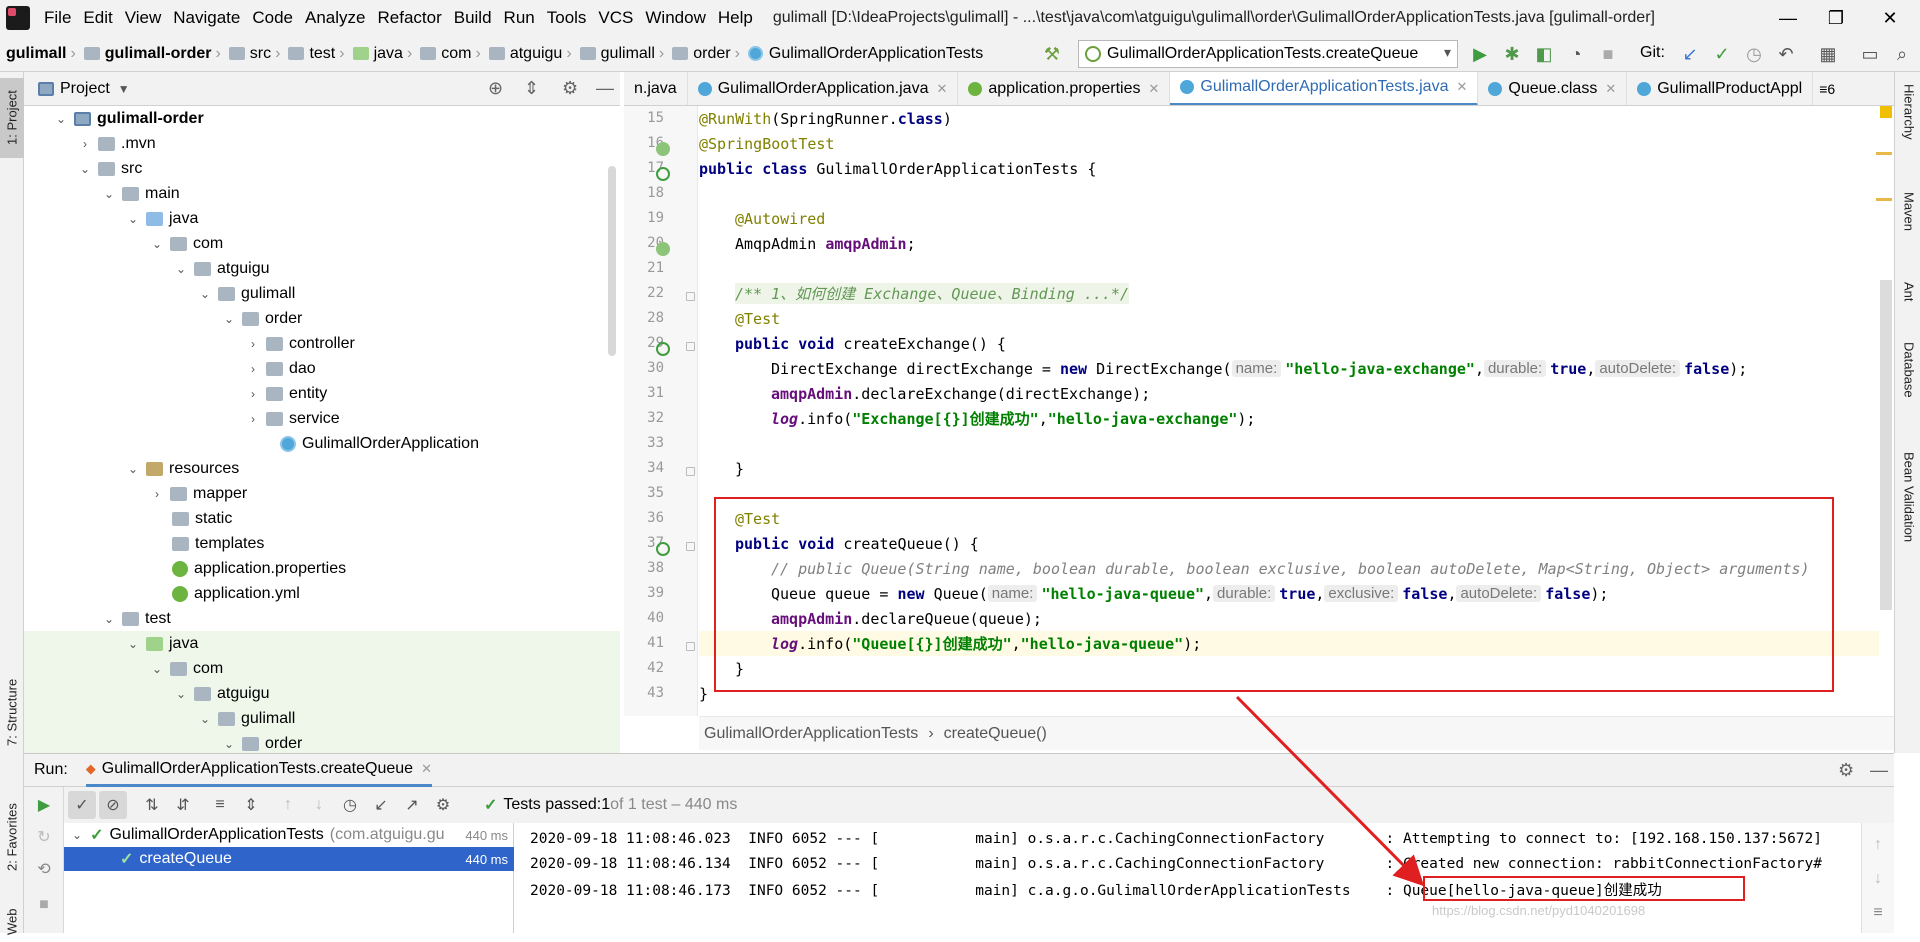 This screenshot has height=942, width=1920. I want to click on menu-view: View, so click(143, 18).